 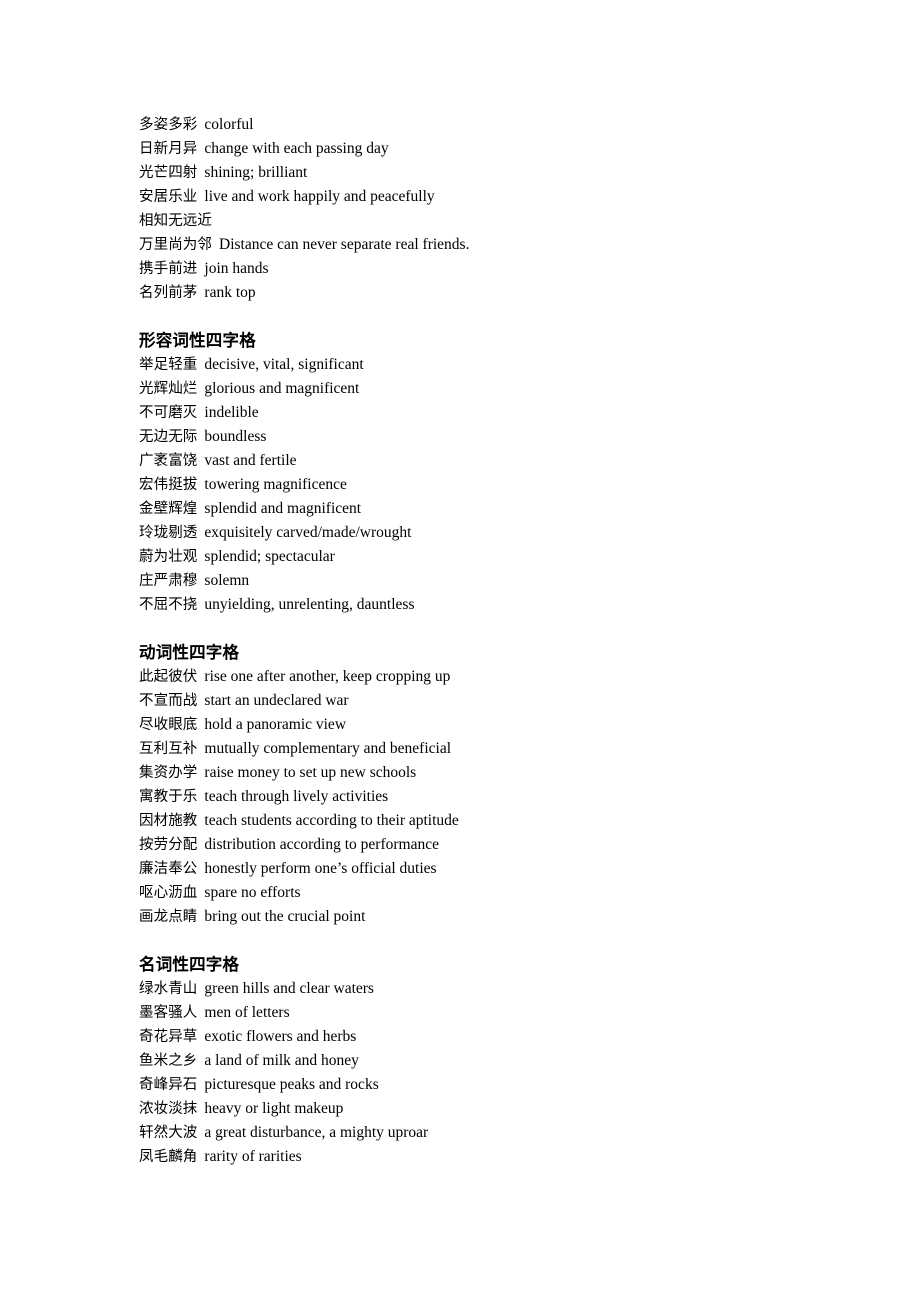 I want to click on glossary-entry: 尽收眼底 hold a panoramic view, so click(x=499, y=725).